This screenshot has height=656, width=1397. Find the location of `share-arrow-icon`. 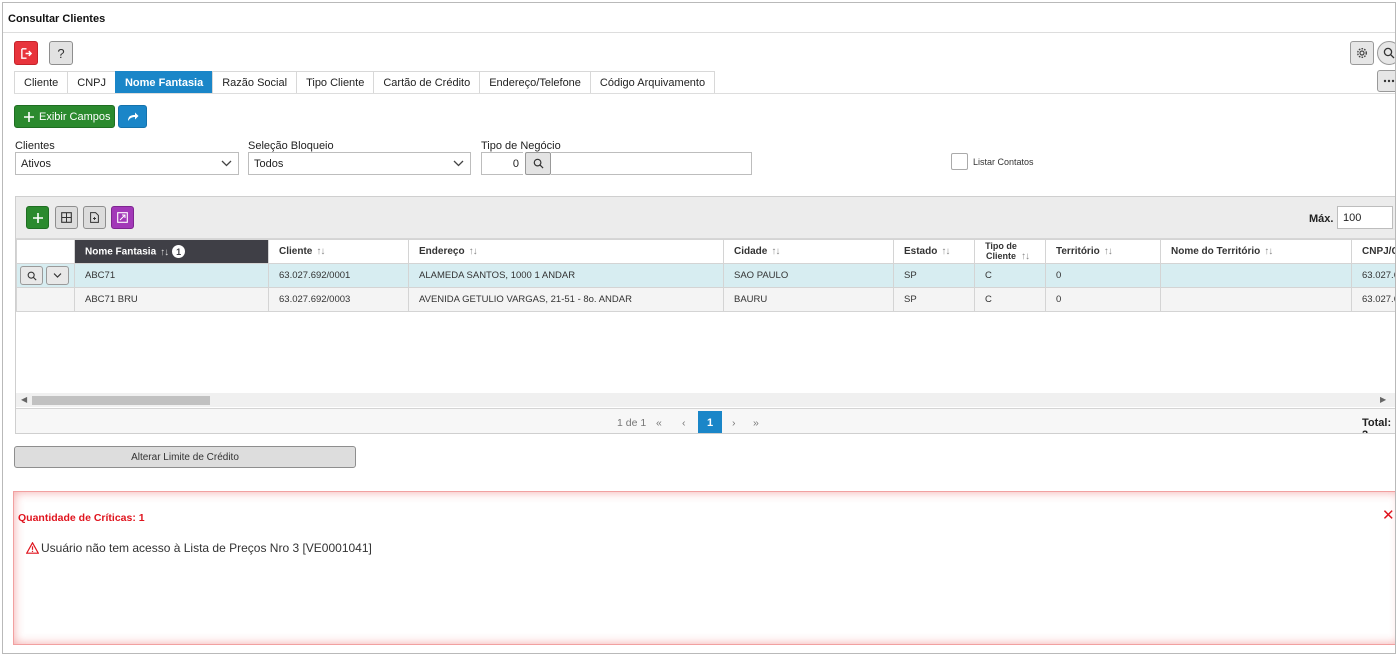

share-arrow-icon is located at coordinates (132, 116).